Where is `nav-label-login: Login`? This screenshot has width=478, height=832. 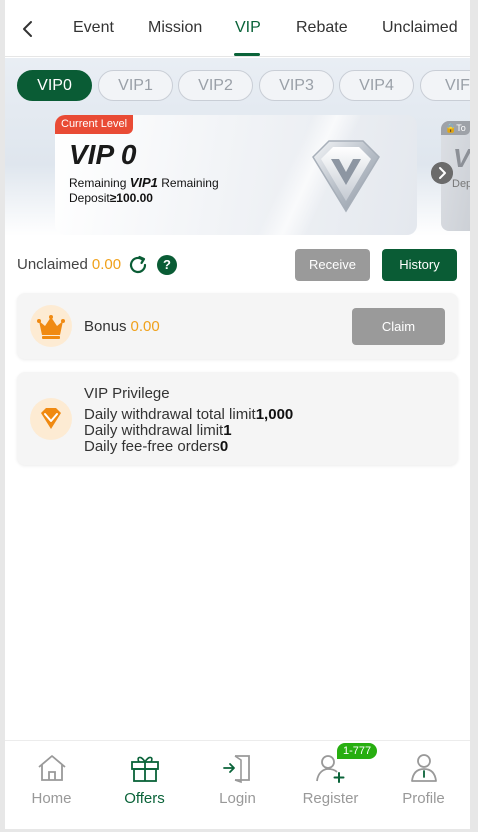 nav-label-login: Login is located at coordinates (237, 798).